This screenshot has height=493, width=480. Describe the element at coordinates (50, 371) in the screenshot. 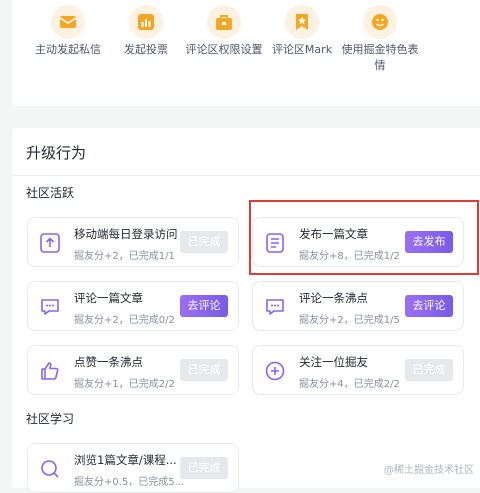

I see `thumbs-up-icon` at that location.